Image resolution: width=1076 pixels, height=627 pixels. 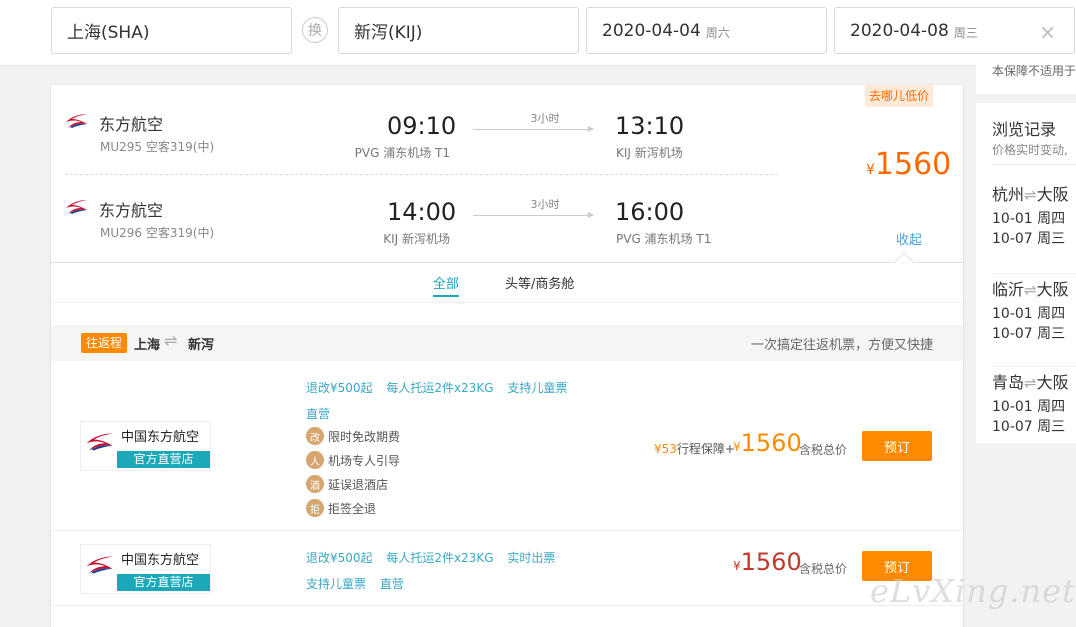 I want to click on leg-divider, so click(x=421, y=174).